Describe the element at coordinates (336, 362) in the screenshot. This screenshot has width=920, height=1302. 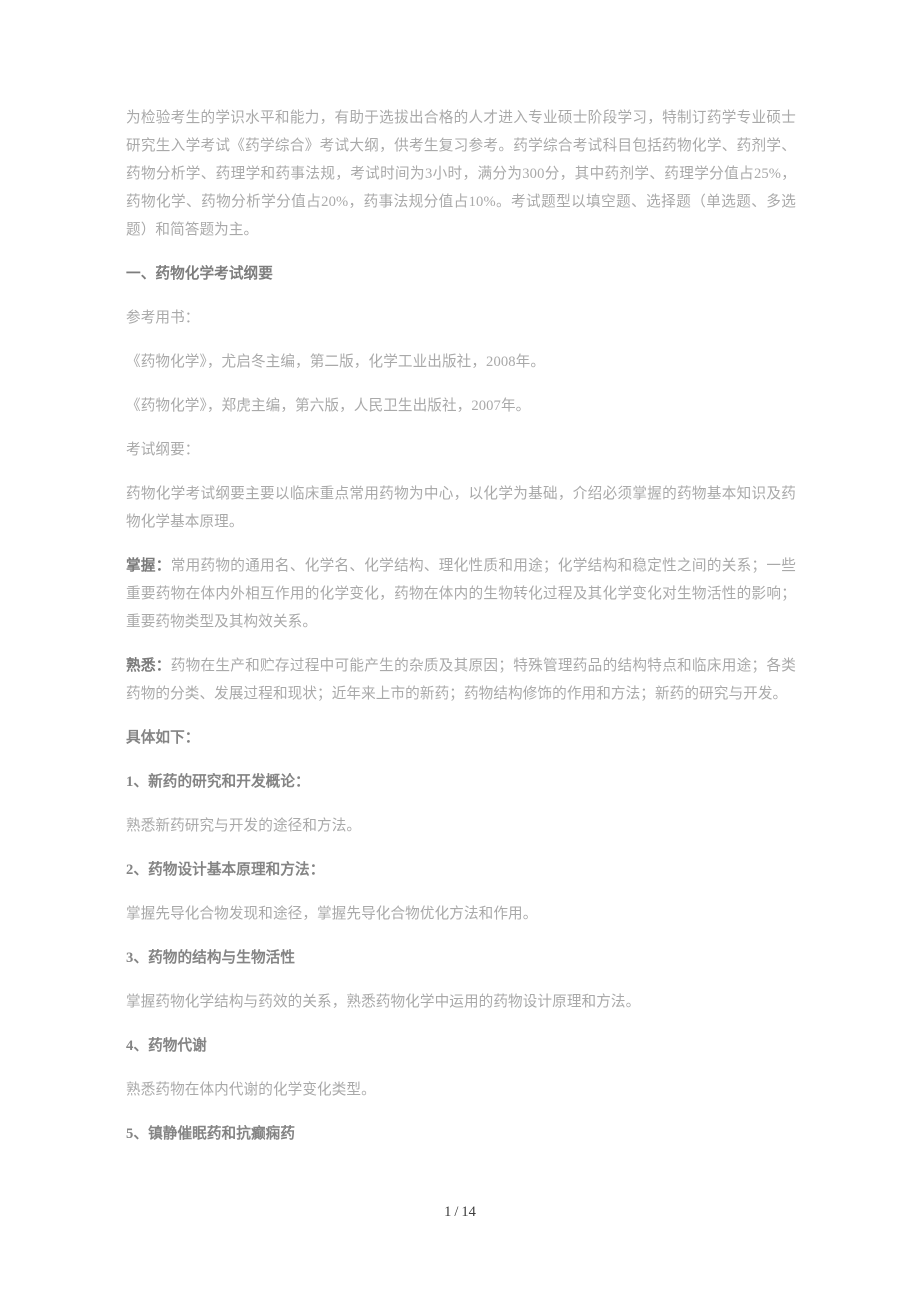
I see `reference-book-item: 《药物化学》，尤启冬主编，第二版，化学工业出版社，2008年。` at that location.